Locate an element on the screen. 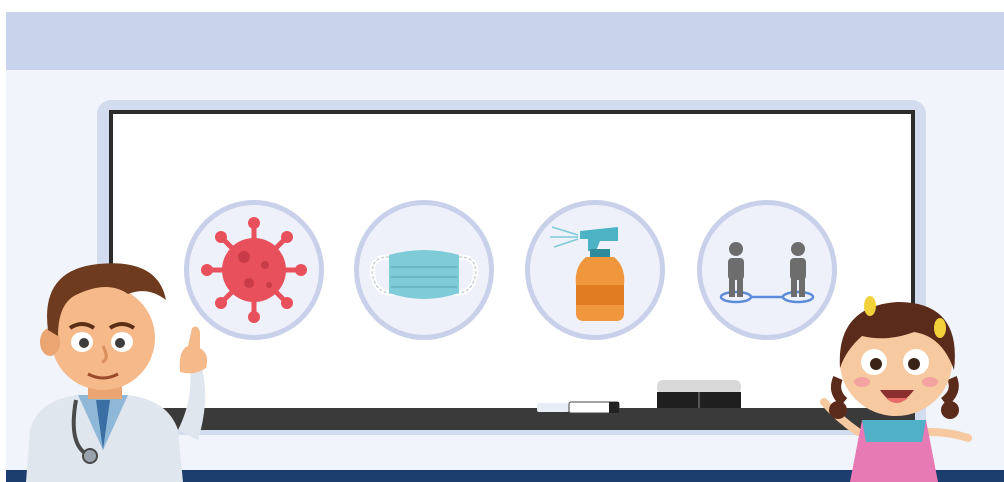 This screenshot has height=482, width=1004. spray-bottle-icon is located at coordinates (587, 273).